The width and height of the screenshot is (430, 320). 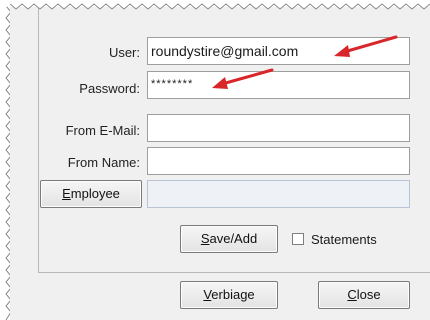 I want to click on annotation-arrow-password, so click(x=243, y=78).